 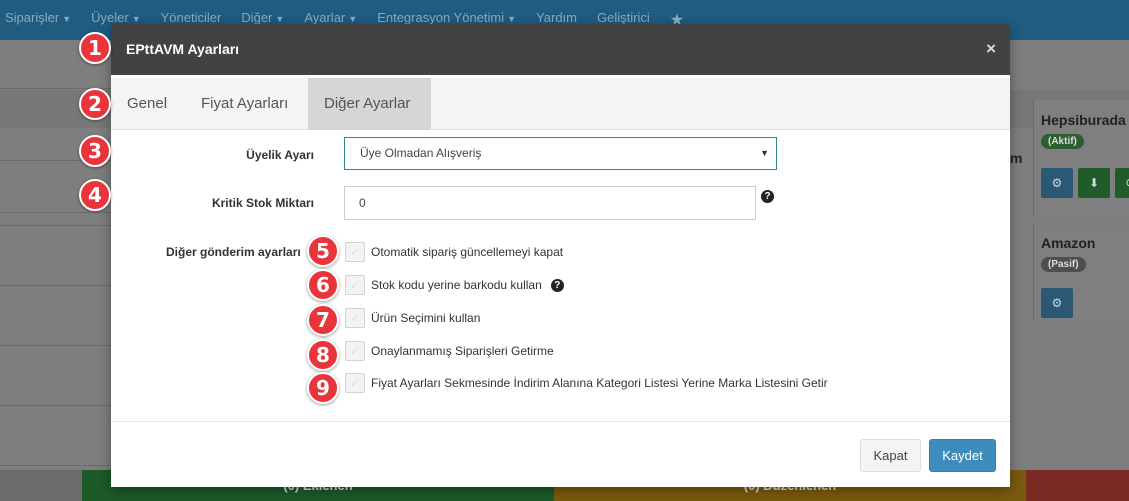 What do you see at coordinates (147, 104) in the screenshot?
I see `tab-genel: Genel` at bounding box center [147, 104].